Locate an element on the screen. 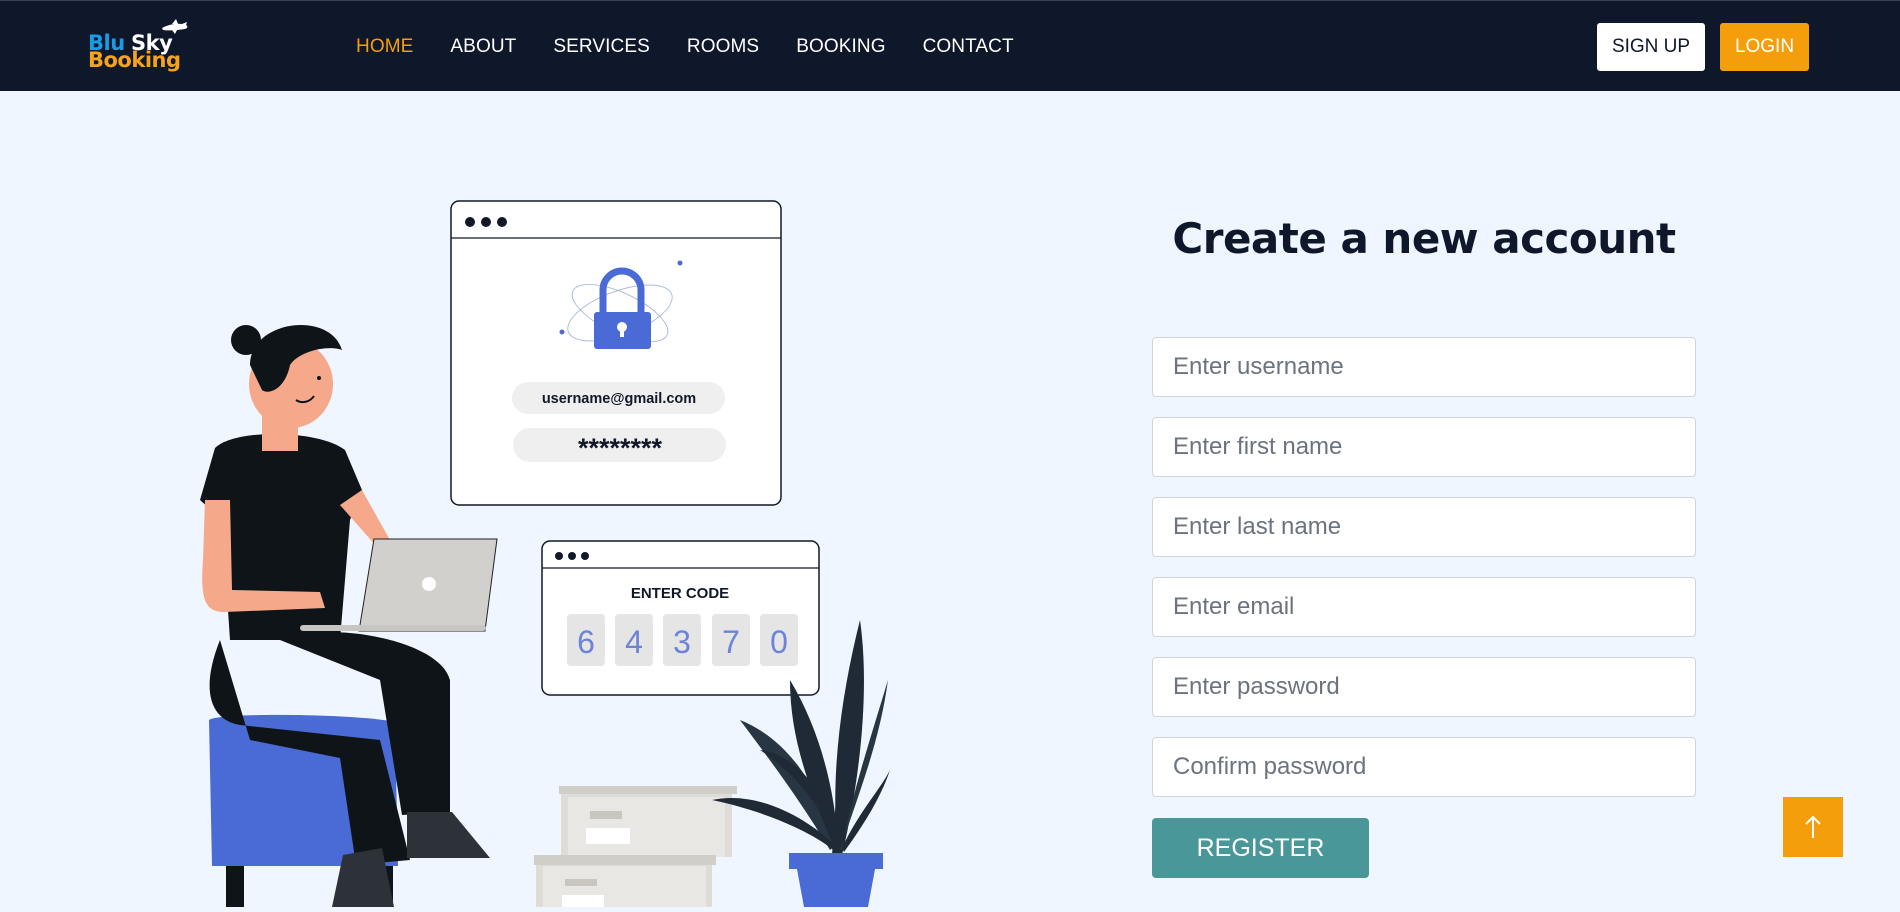  signup-button: SIGN UP is located at coordinates (1651, 47).